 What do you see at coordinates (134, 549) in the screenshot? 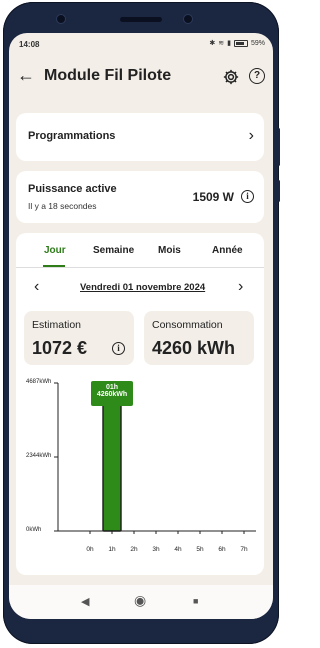
I see `x-tick-label: 2h` at bounding box center [134, 549].